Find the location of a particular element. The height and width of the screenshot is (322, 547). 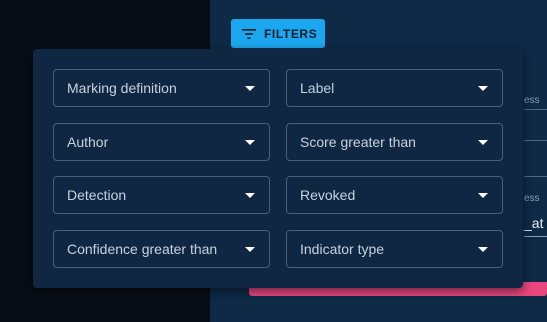

select-label: Confidence greater than is located at coordinates (142, 249).